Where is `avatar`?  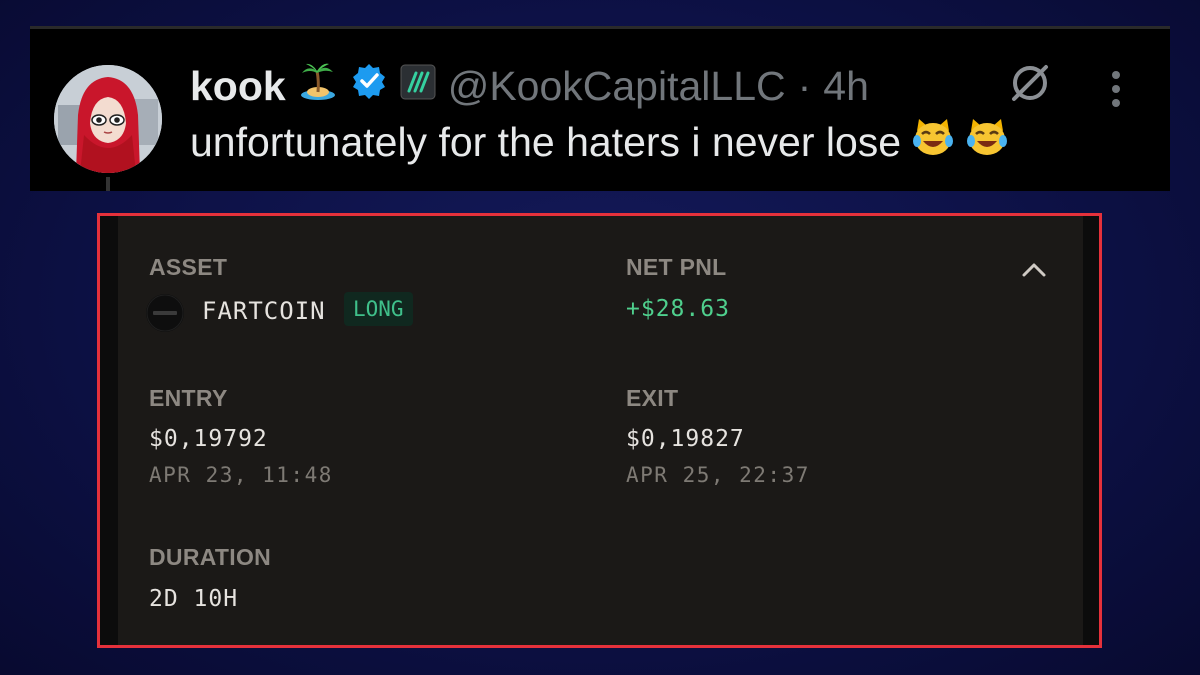 avatar is located at coordinates (108, 119).